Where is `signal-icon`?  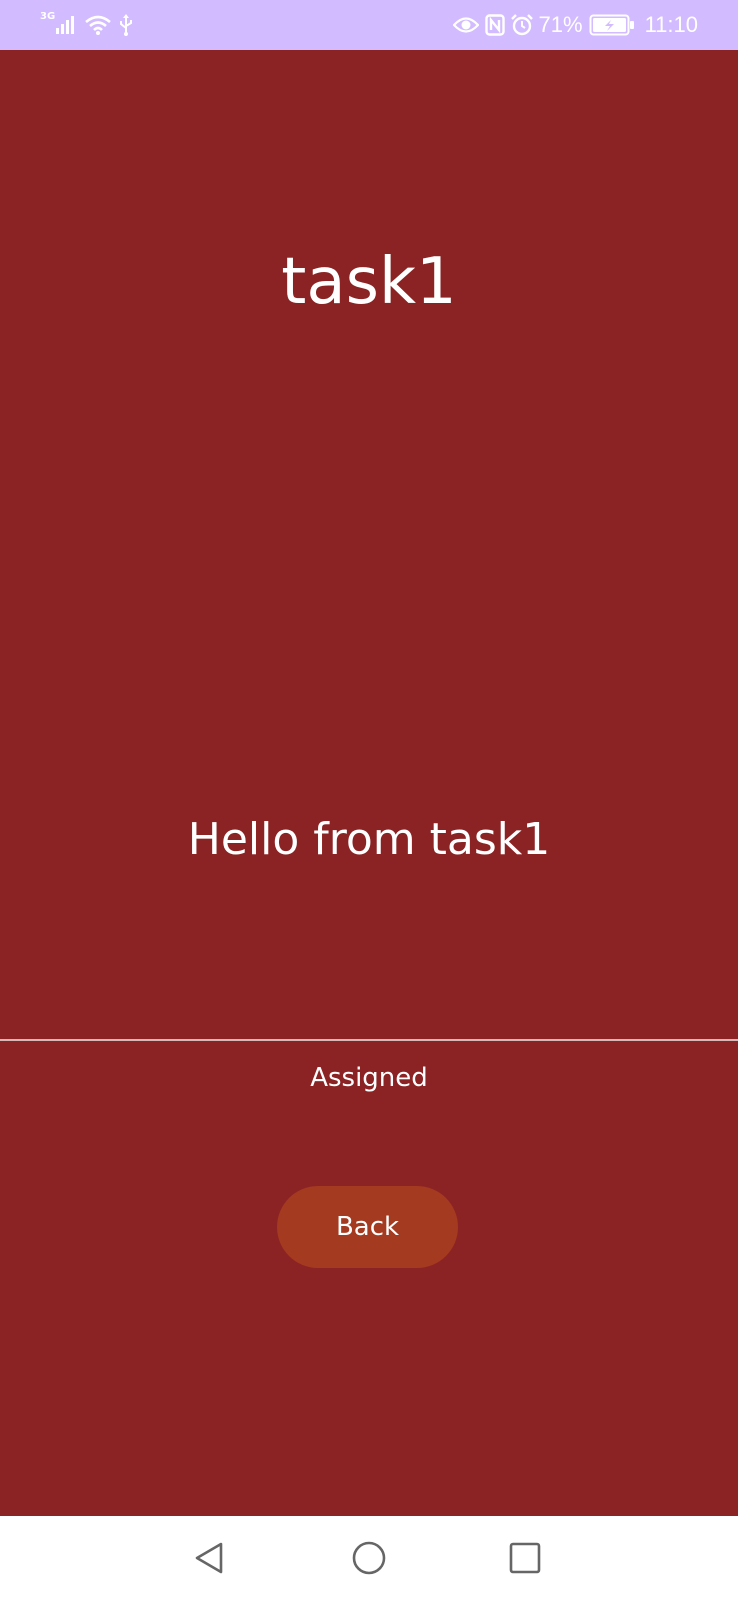 signal-icon is located at coordinates (65, 25).